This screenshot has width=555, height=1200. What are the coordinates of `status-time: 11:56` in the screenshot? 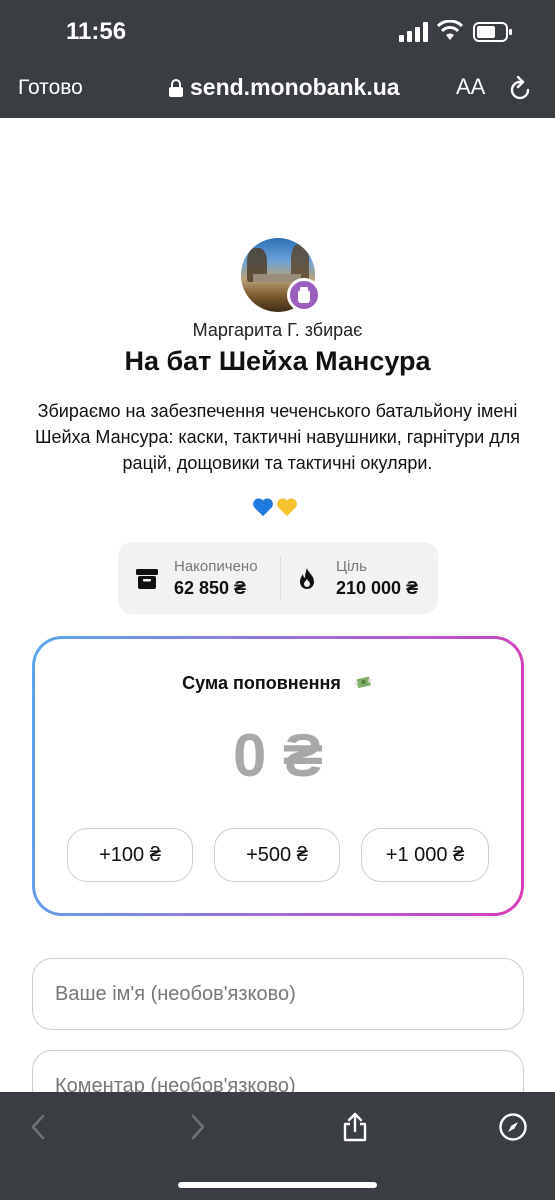 It's located at (96, 31).